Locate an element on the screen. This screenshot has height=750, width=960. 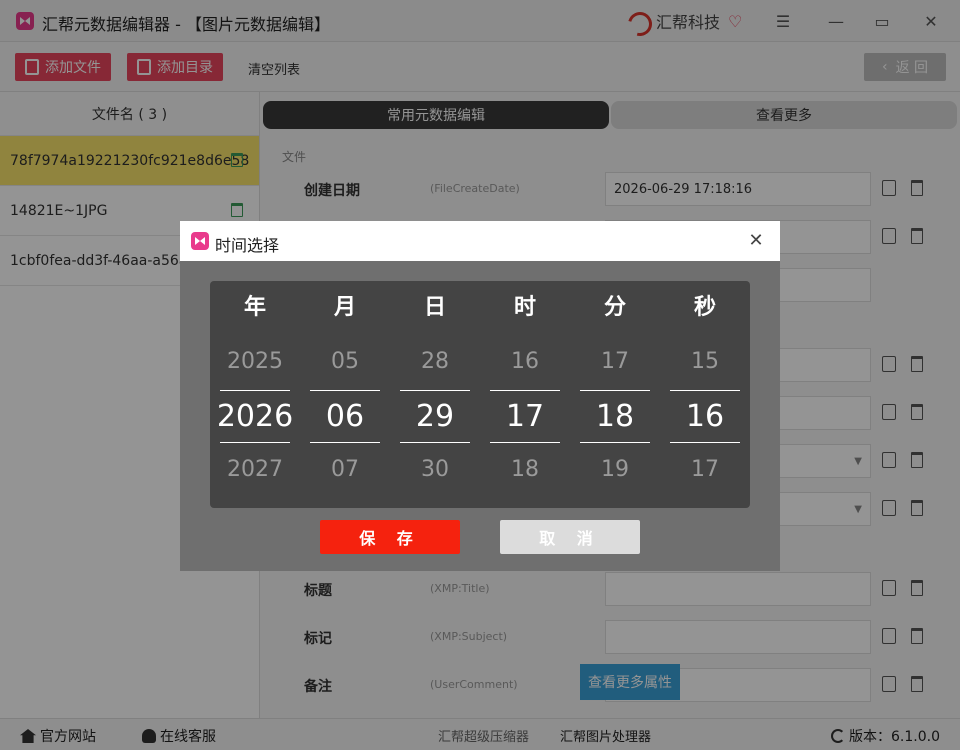
day-column: 日 28 29 30 is located at coordinates (435, 394).